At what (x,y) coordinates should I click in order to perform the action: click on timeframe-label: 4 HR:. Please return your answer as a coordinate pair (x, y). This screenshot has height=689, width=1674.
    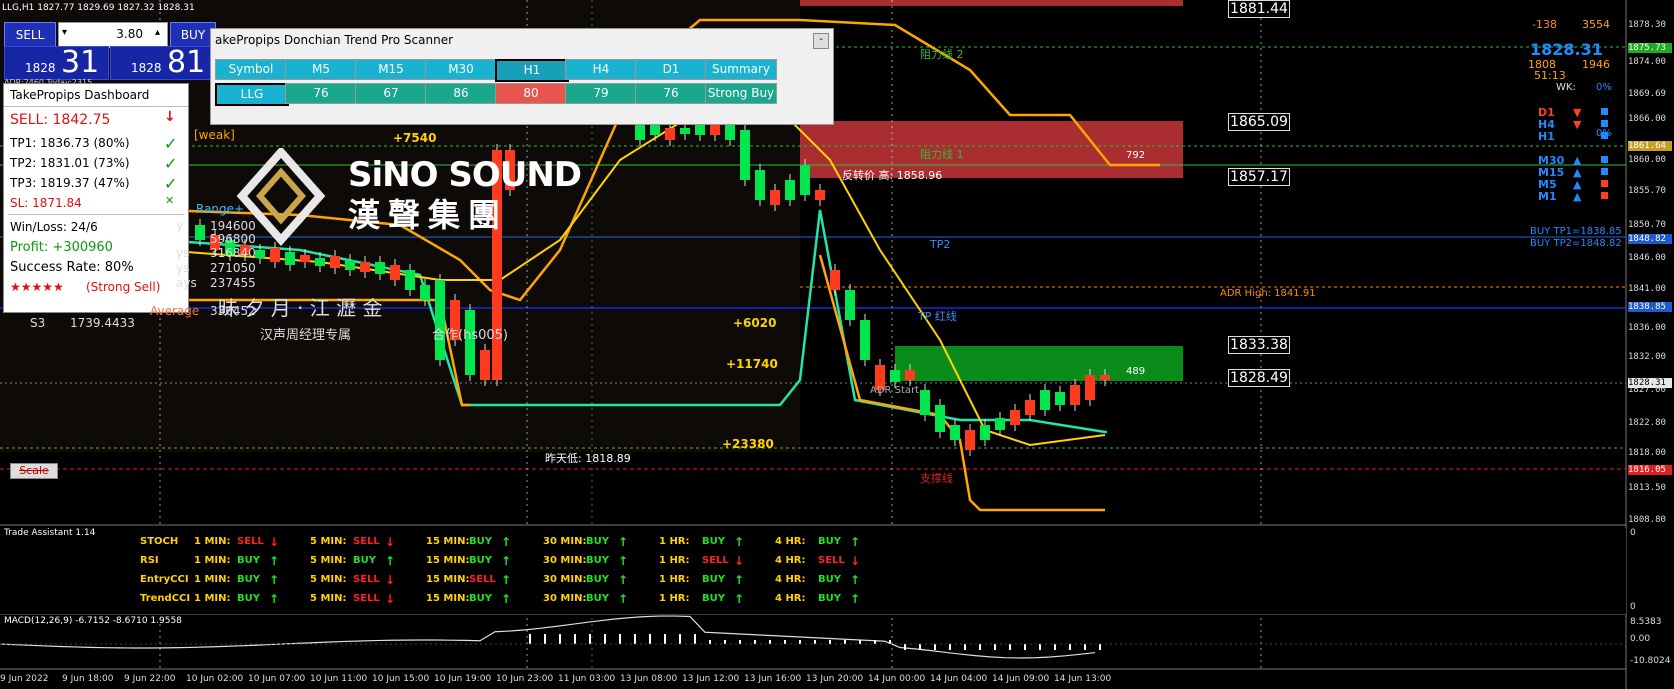
    Looking at the image, I should click on (790, 598).